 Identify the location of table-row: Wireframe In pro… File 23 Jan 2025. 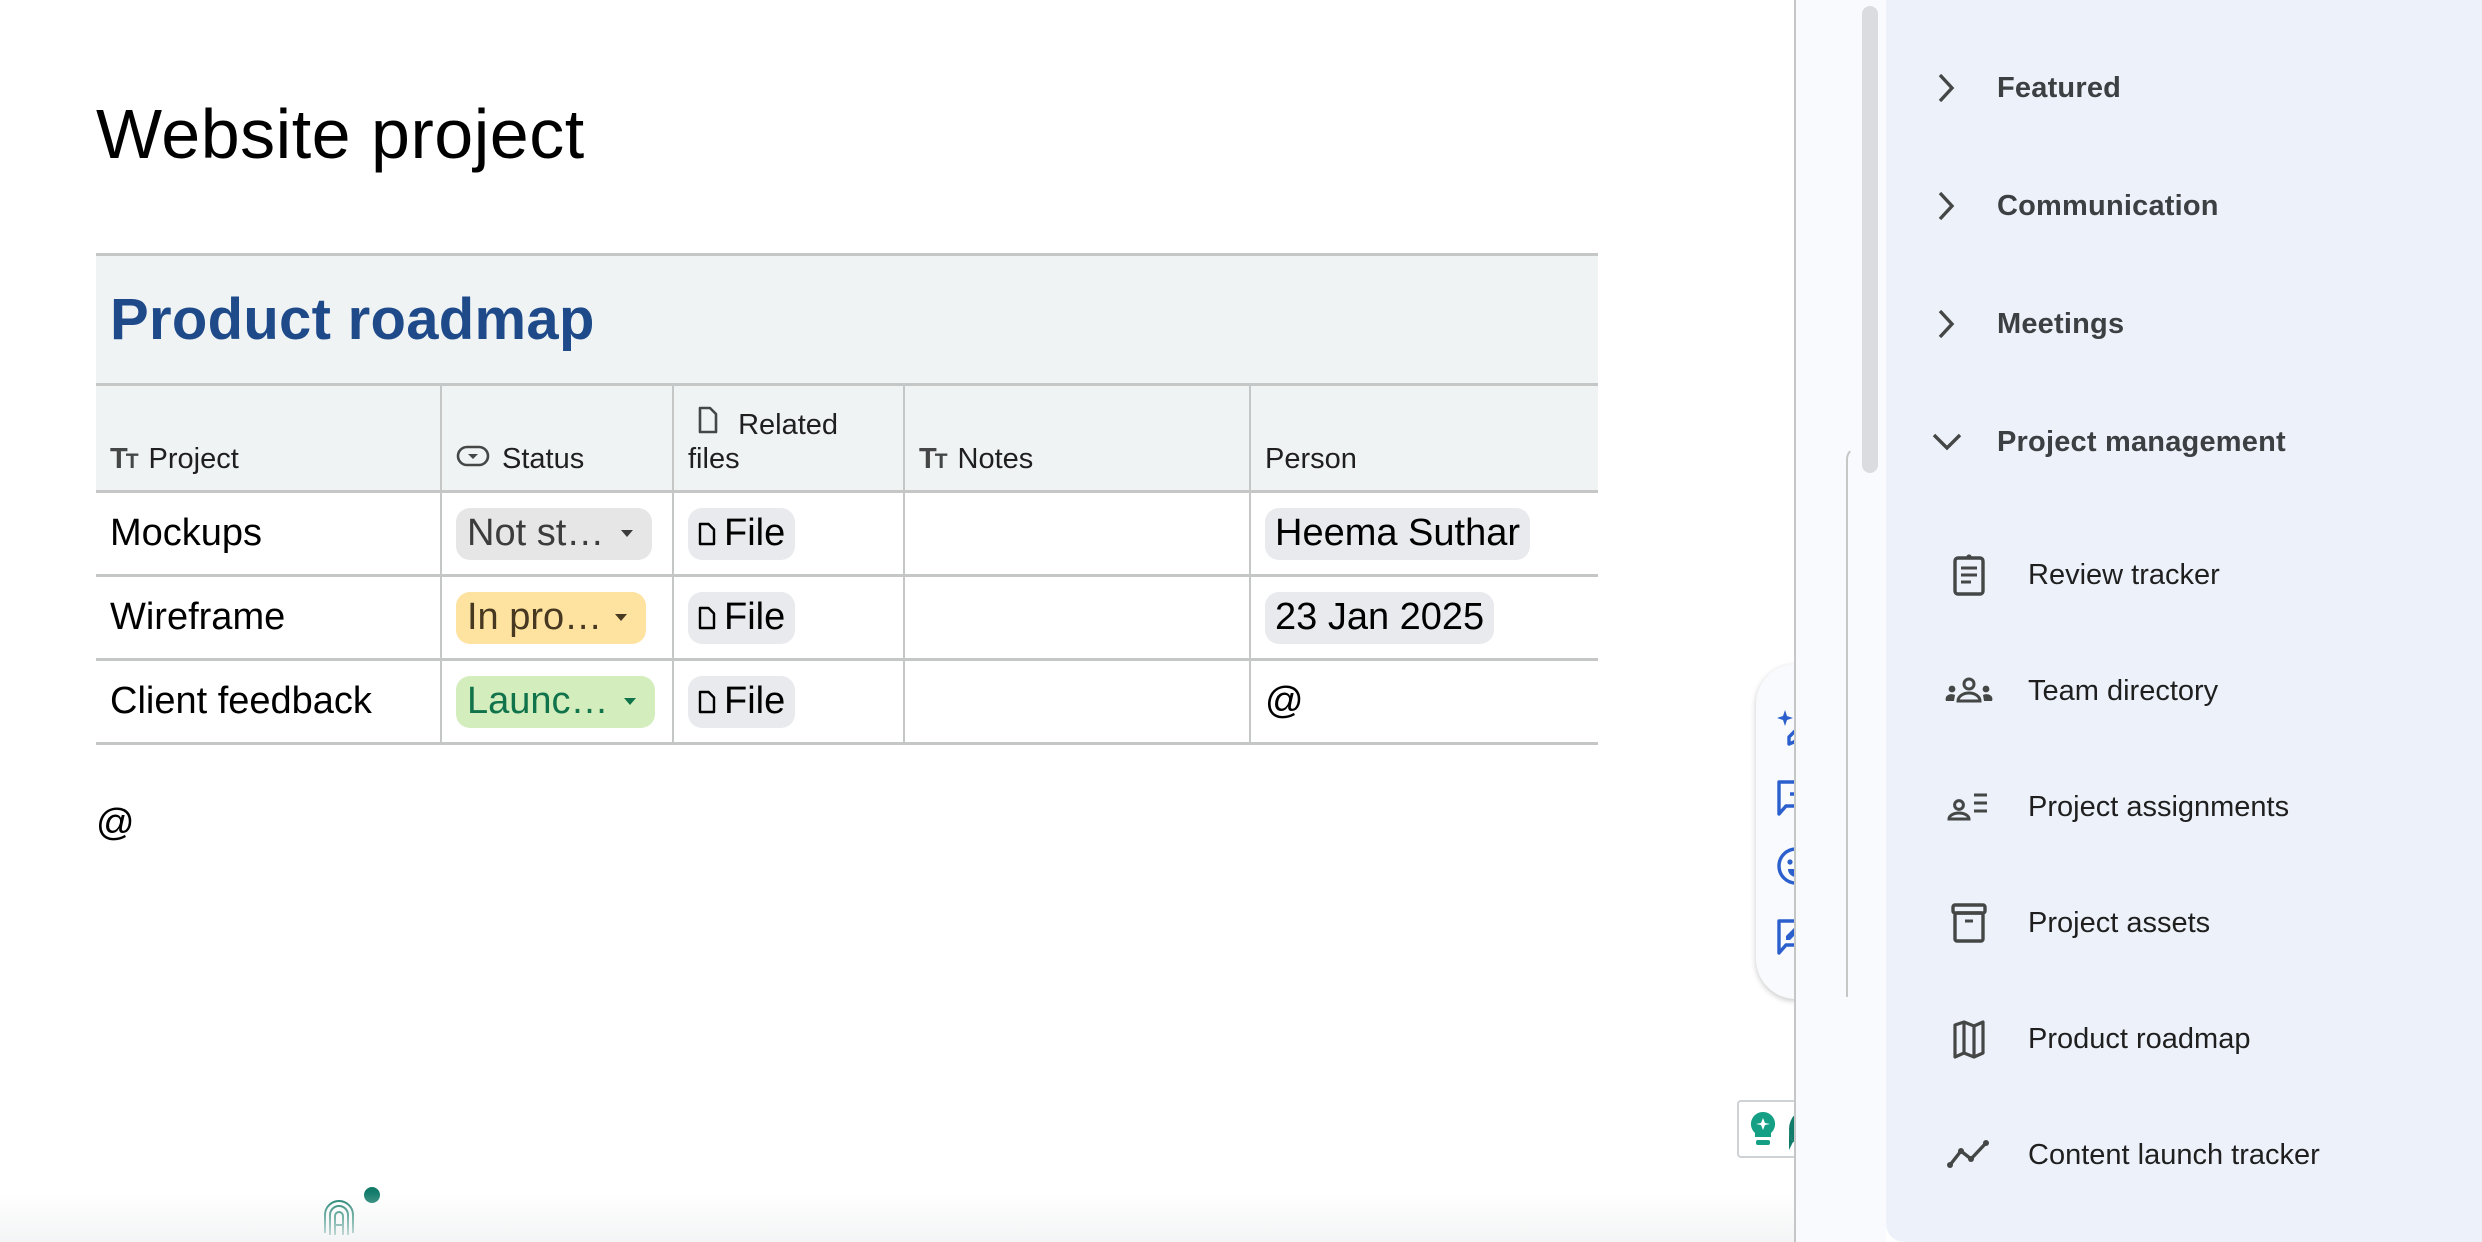
(847, 619).